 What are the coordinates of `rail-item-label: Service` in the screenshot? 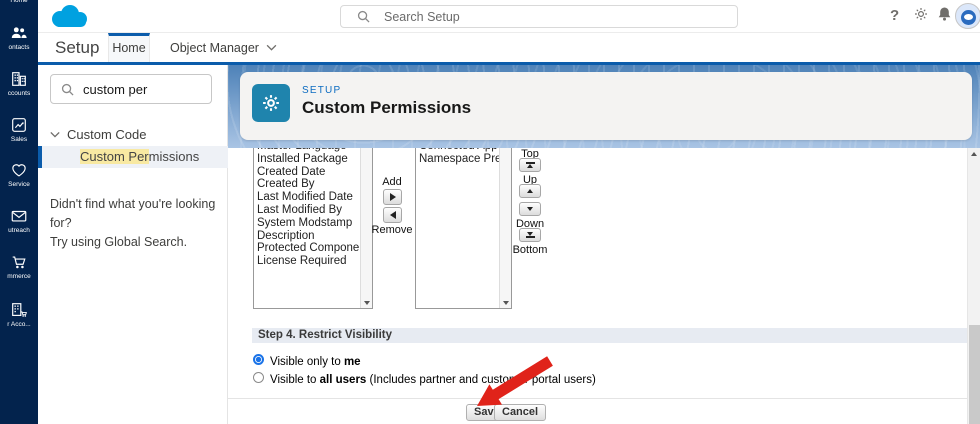 It's located at (19, 184).